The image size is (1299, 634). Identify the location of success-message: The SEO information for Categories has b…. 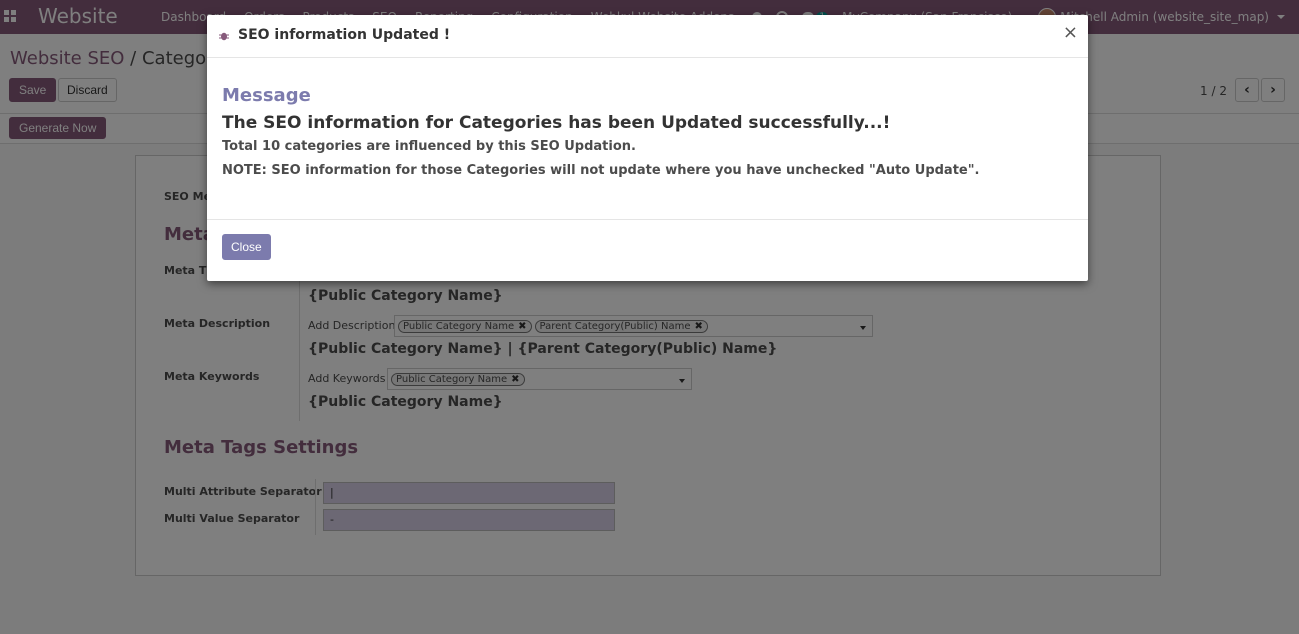
(556, 123).